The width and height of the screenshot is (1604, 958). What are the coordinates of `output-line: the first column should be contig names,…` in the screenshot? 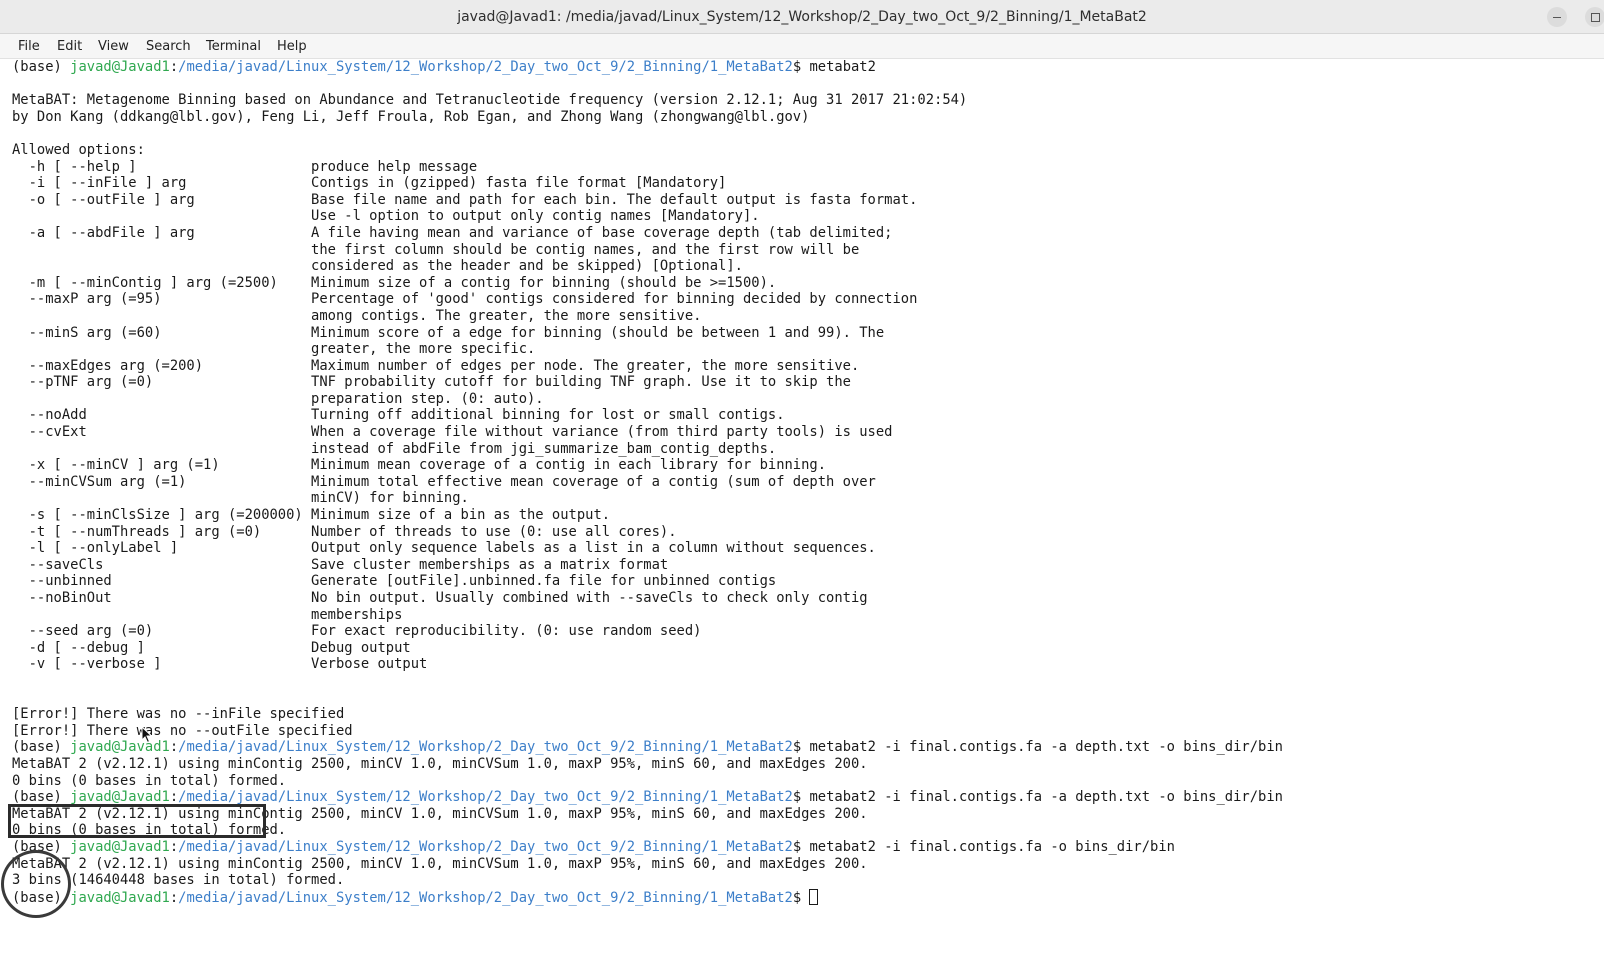 It's located at (436, 249).